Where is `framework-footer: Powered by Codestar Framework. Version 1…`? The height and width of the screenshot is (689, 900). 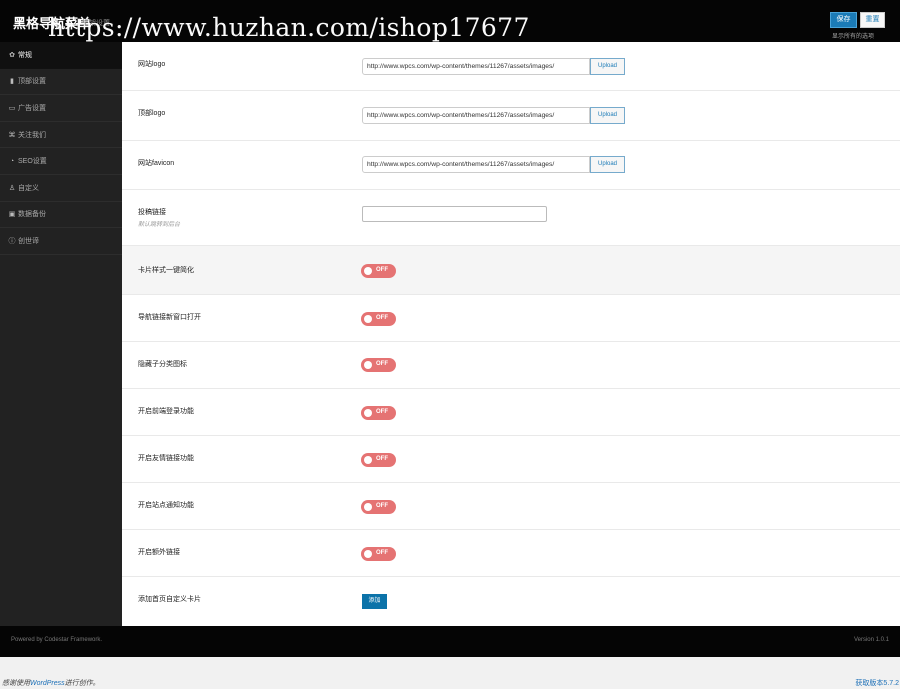 framework-footer: Powered by Codestar Framework. Version 1… is located at coordinates (450, 641).